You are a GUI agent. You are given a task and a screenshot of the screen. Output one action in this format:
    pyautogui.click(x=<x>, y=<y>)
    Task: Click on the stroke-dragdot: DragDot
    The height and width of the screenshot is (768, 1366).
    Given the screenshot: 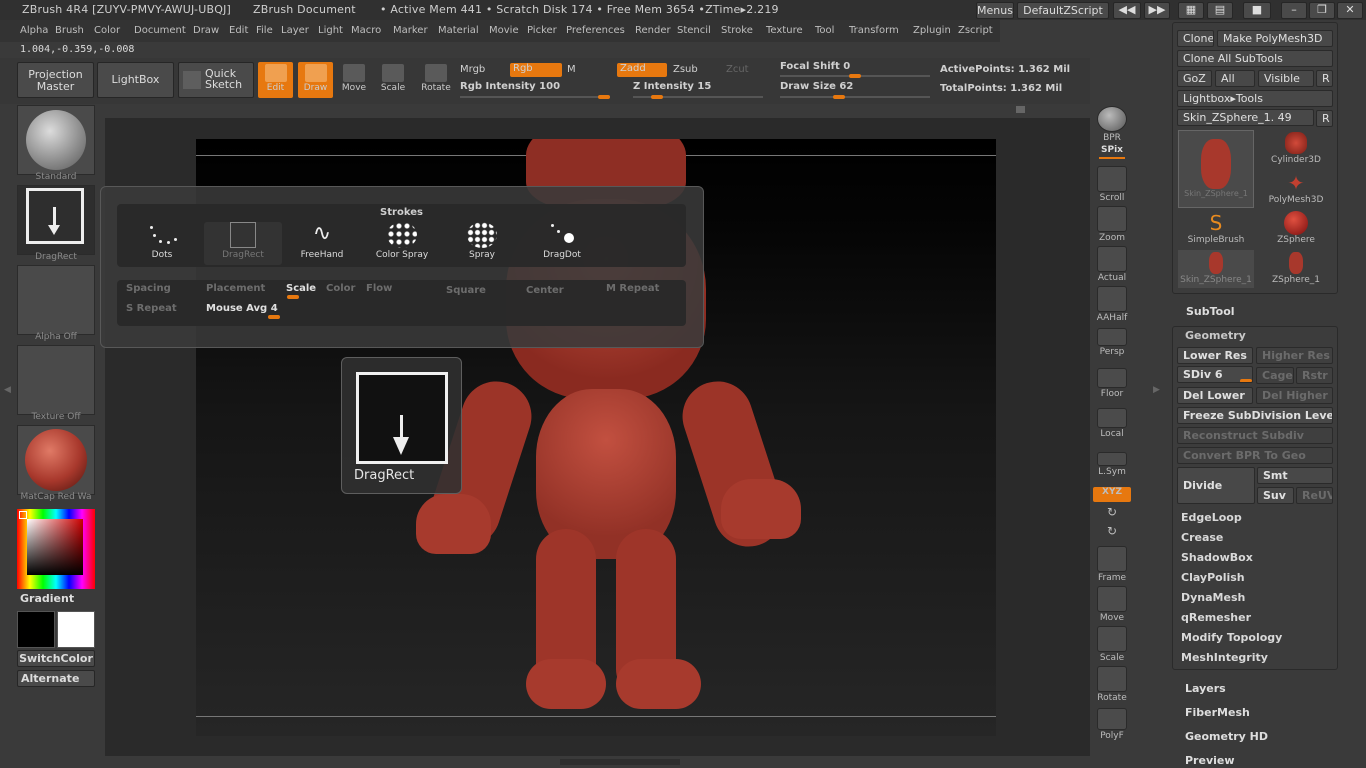 What is the action you would take?
    pyautogui.click(x=562, y=243)
    